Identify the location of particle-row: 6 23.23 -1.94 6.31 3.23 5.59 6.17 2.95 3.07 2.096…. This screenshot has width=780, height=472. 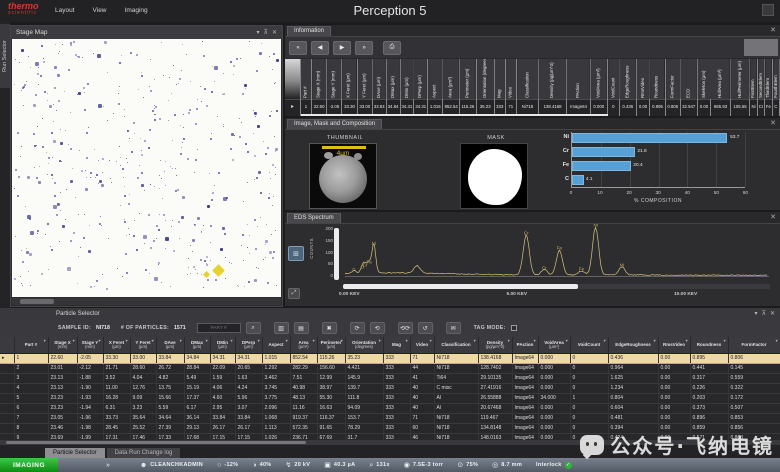
(390, 408).